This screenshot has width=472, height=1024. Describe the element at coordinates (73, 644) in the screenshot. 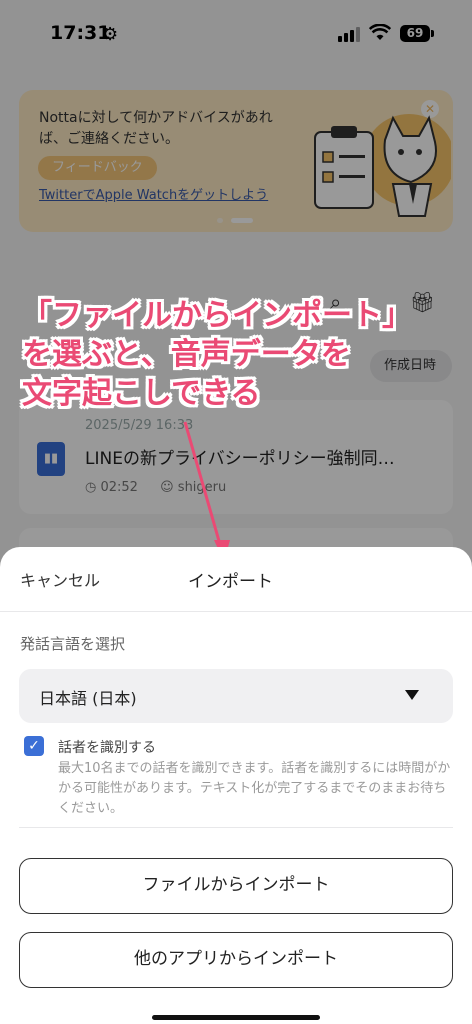

I see `language-label: 発話言語を選択` at that location.